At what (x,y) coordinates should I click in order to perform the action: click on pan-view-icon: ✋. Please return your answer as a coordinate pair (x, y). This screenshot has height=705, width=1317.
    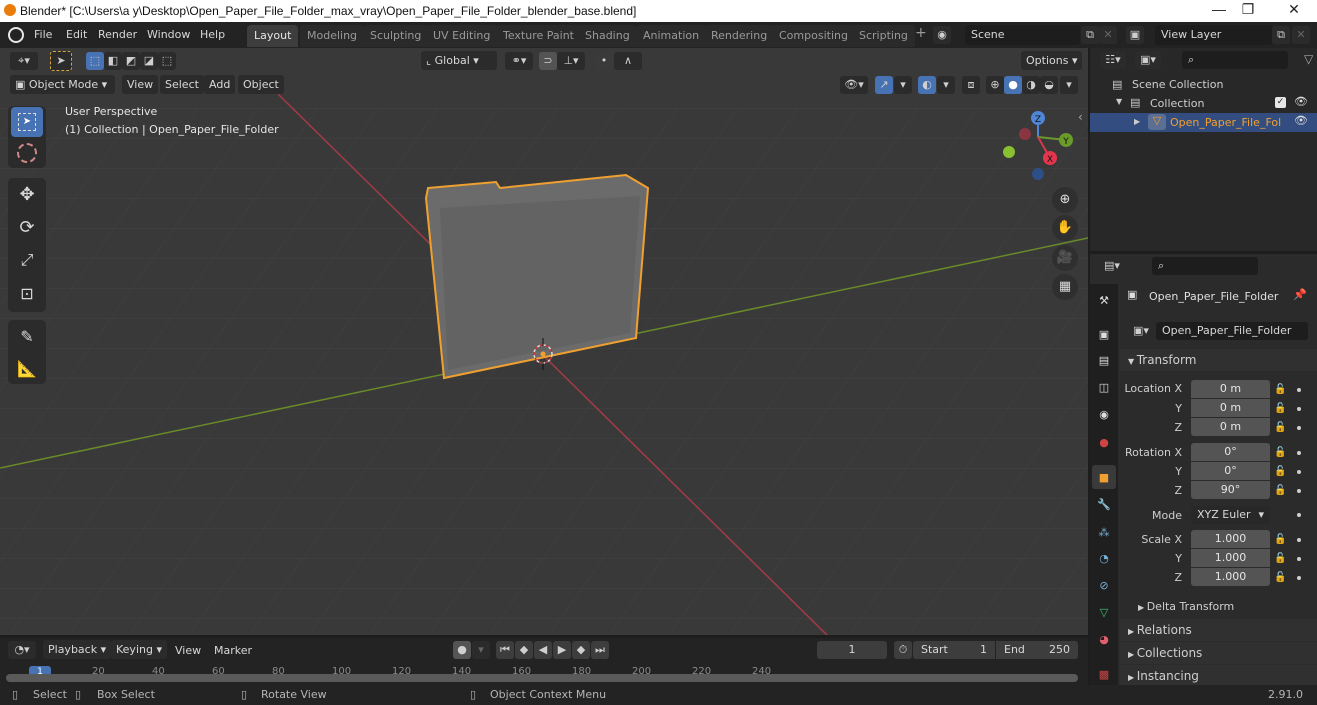
    Looking at the image, I should click on (1065, 228).